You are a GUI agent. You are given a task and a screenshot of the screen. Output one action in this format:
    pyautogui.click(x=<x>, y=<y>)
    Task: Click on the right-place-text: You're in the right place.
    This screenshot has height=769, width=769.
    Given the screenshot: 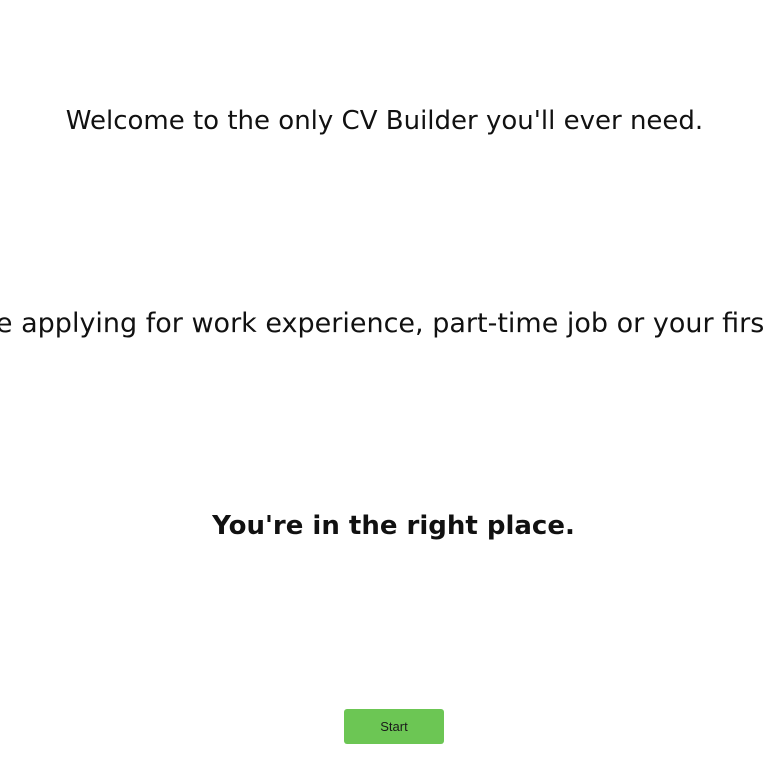 What is the action you would take?
    pyautogui.click(x=393, y=526)
    